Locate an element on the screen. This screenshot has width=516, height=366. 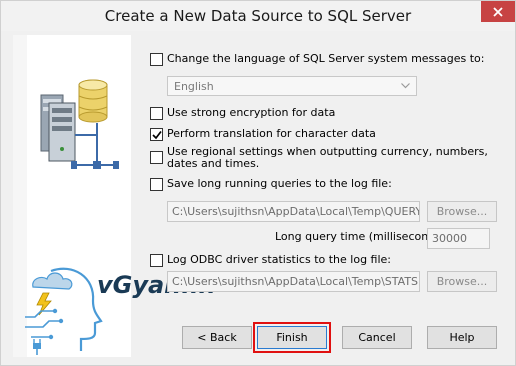
long-query-time-label: Long query time (milliseconds): is located at coordinates (362, 236).